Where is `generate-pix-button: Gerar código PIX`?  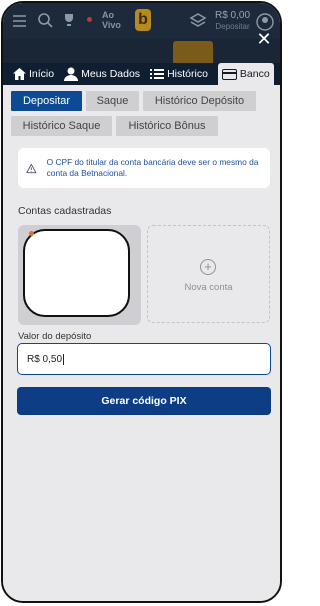 generate-pix-button: Gerar código PIX is located at coordinates (144, 401).